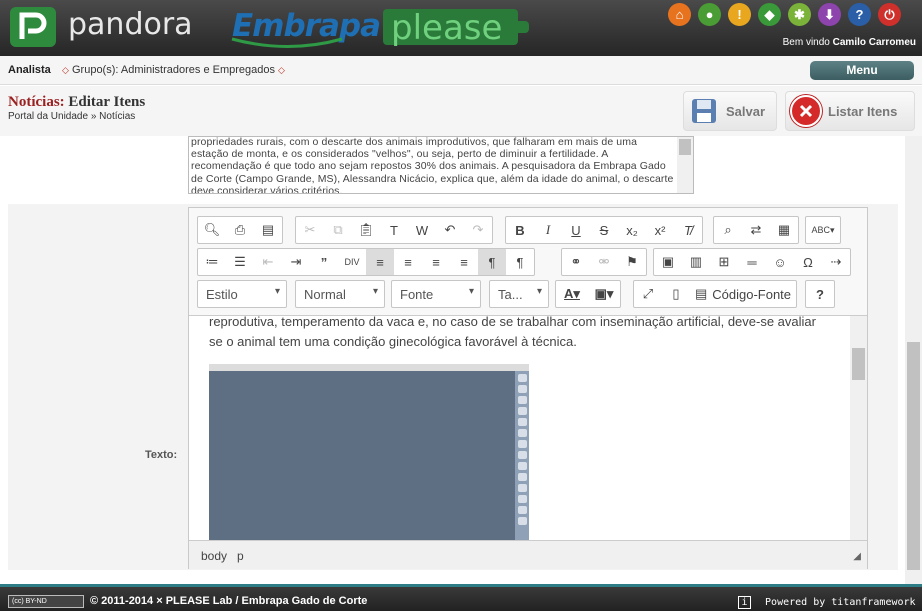 Image resolution: width=922 pixels, height=611 pixels. What do you see at coordinates (820, 294) in the screenshot?
I see `editor-help-icon: ?` at bounding box center [820, 294].